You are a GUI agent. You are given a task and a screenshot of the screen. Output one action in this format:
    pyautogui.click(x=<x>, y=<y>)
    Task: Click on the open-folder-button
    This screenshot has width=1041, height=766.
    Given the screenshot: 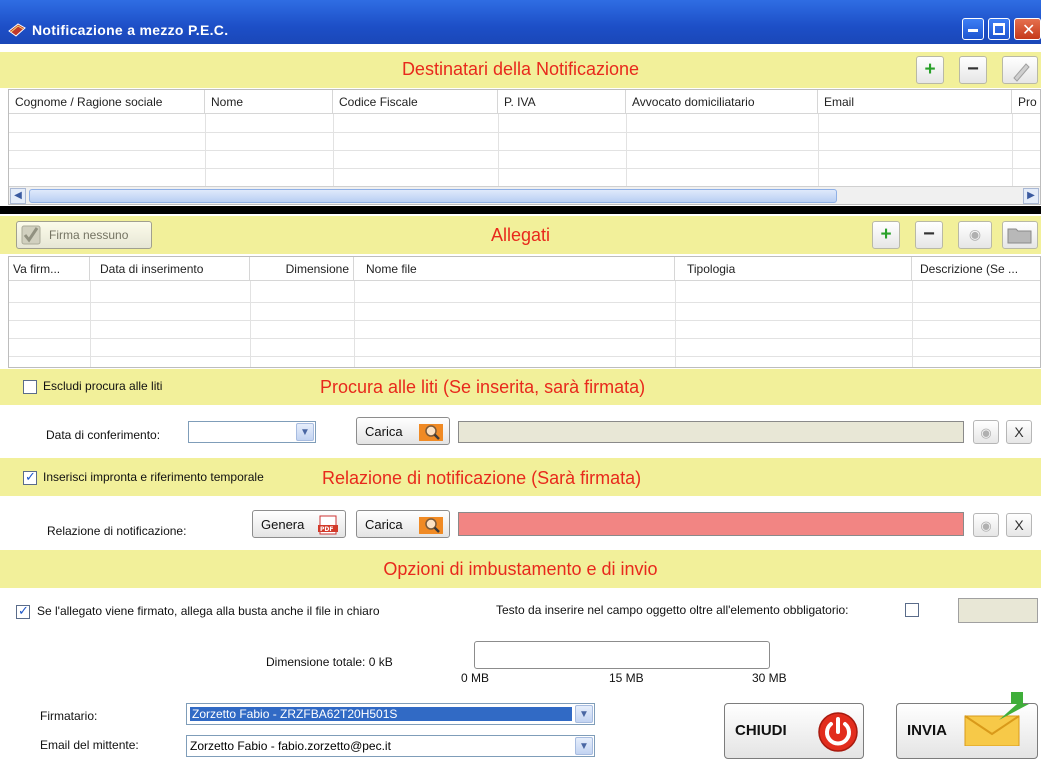 What is the action you would take?
    pyautogui.click(x=1020, y=235)
    